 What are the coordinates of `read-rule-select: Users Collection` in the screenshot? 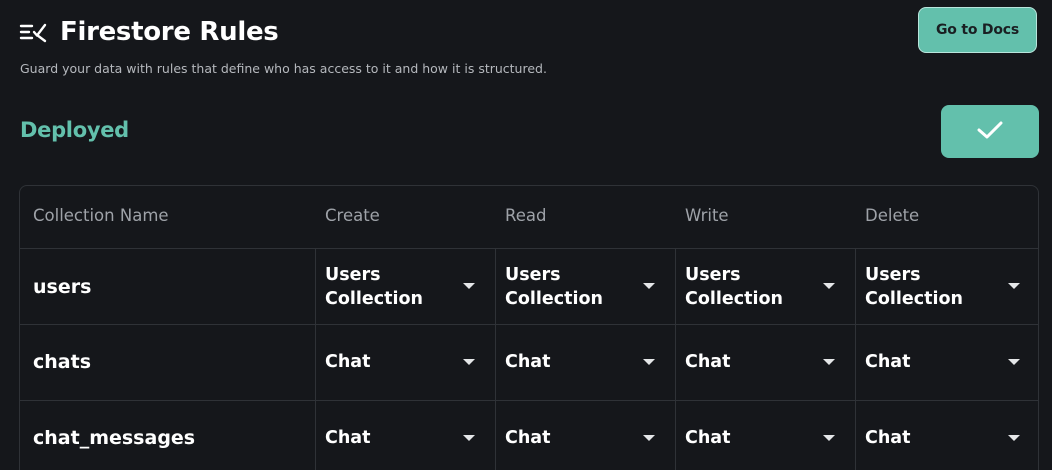 It's located at (585, 286).